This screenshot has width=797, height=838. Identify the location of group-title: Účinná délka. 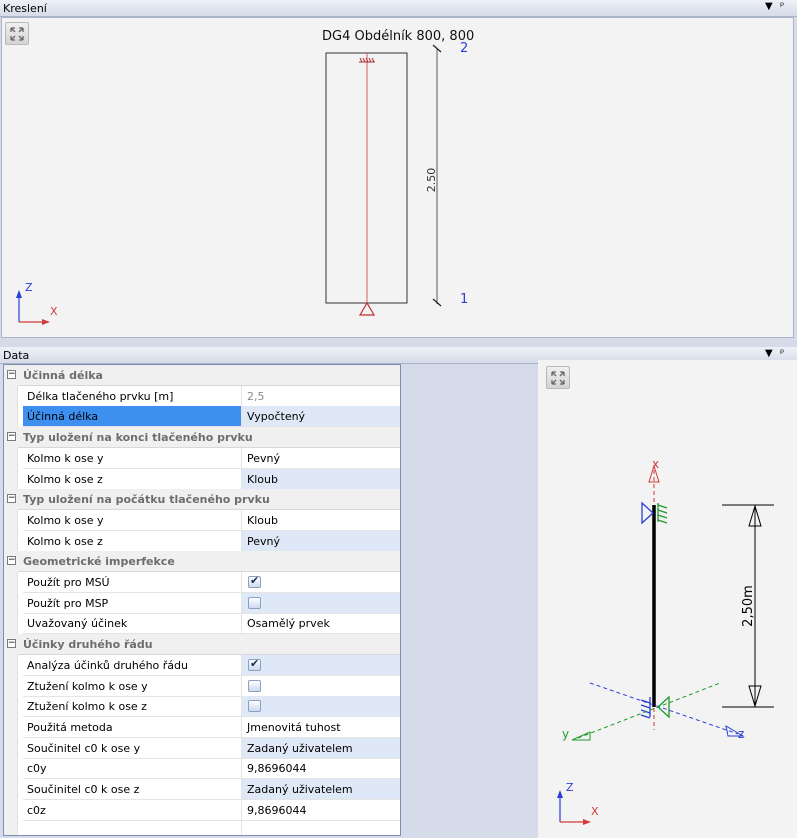
(63, 375).